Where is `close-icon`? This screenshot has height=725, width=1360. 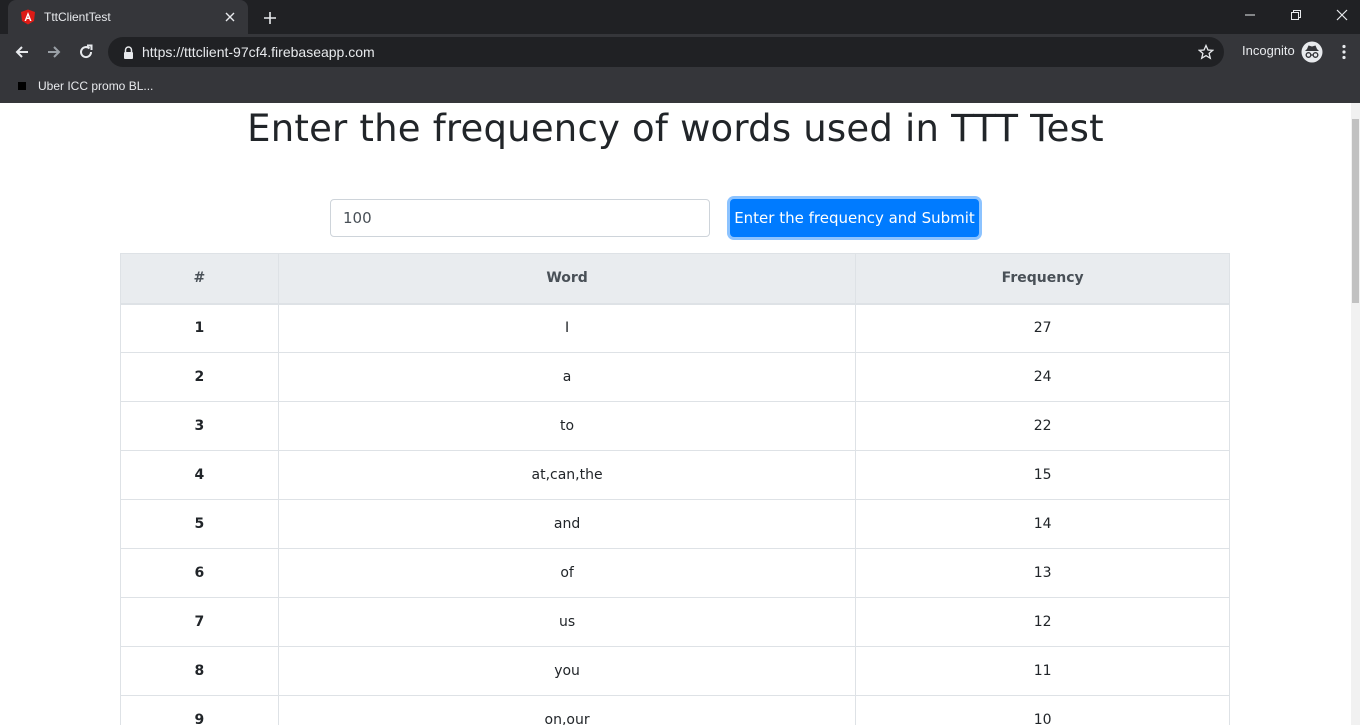
close-icon is located at coordinates (1342, 15).